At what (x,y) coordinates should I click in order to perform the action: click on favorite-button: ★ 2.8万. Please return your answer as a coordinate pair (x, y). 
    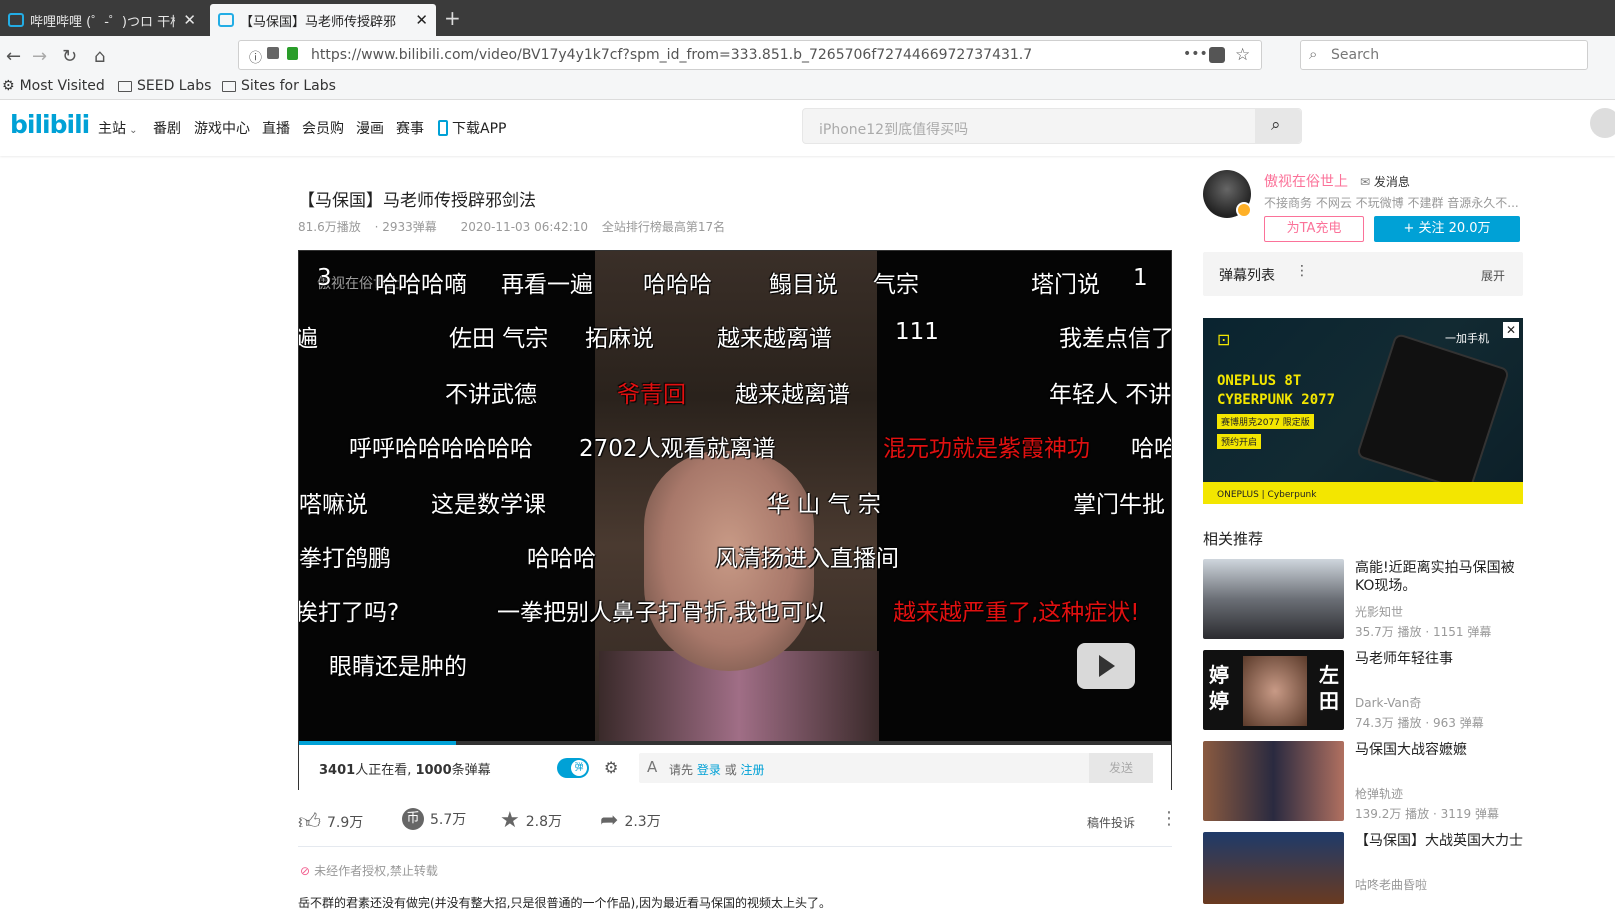
    Looking at the image, I should click on (531, 820).